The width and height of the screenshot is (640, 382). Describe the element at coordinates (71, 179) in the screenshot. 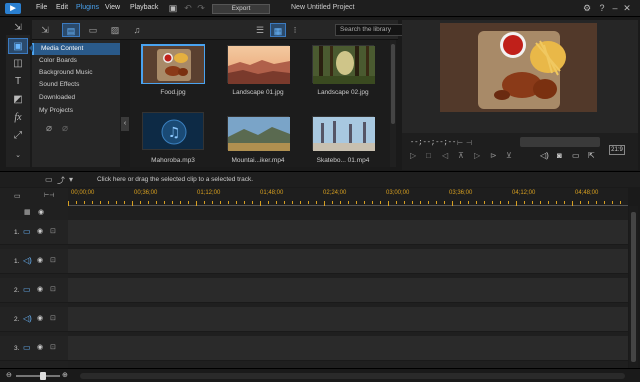

I see `render-icon: ▾` at that location.